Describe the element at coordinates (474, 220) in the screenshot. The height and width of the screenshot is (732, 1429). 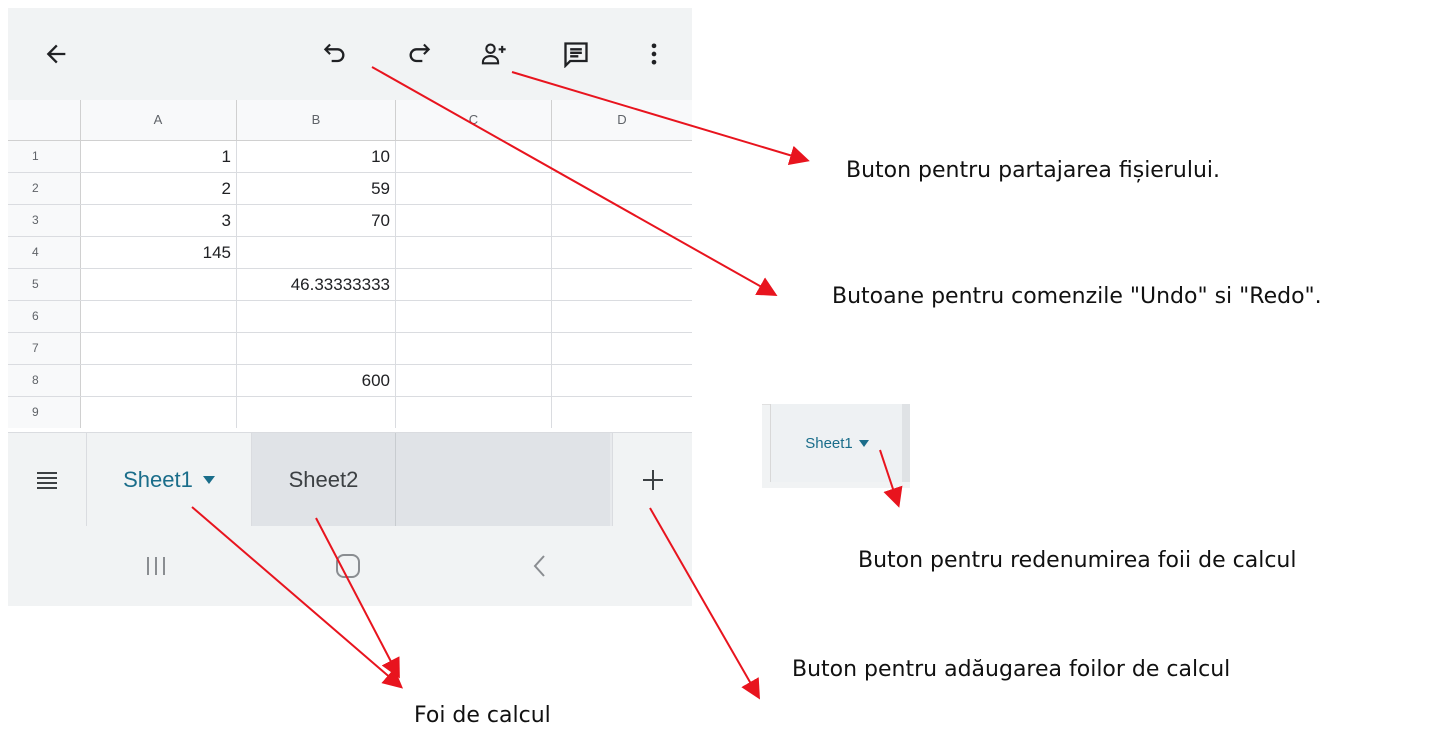
I see `cell-c3` at that location.